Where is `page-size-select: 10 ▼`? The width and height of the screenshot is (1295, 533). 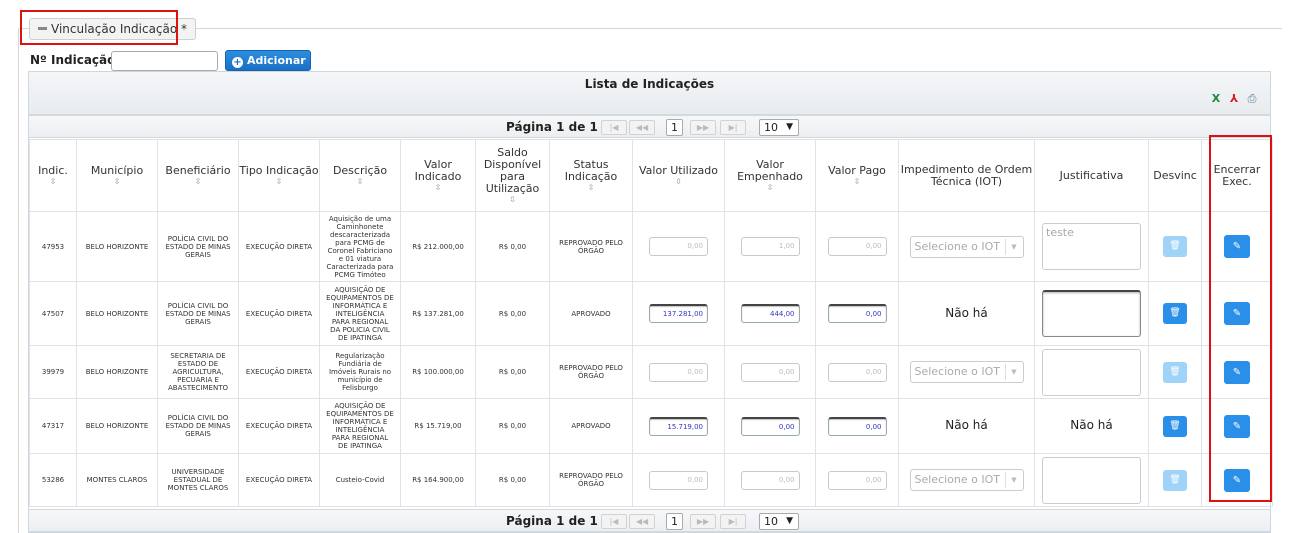
page-size-select: 10 ▼ is located at coordinates (779, 127).